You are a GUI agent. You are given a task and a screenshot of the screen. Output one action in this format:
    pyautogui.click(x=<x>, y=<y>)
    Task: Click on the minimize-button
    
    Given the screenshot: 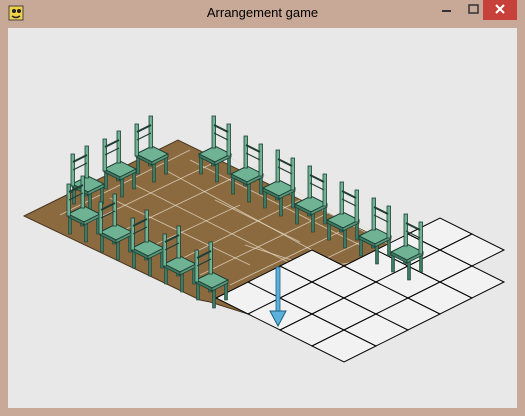 What is the action you would take?
    pyautogui.click(x=446, y=10)
    